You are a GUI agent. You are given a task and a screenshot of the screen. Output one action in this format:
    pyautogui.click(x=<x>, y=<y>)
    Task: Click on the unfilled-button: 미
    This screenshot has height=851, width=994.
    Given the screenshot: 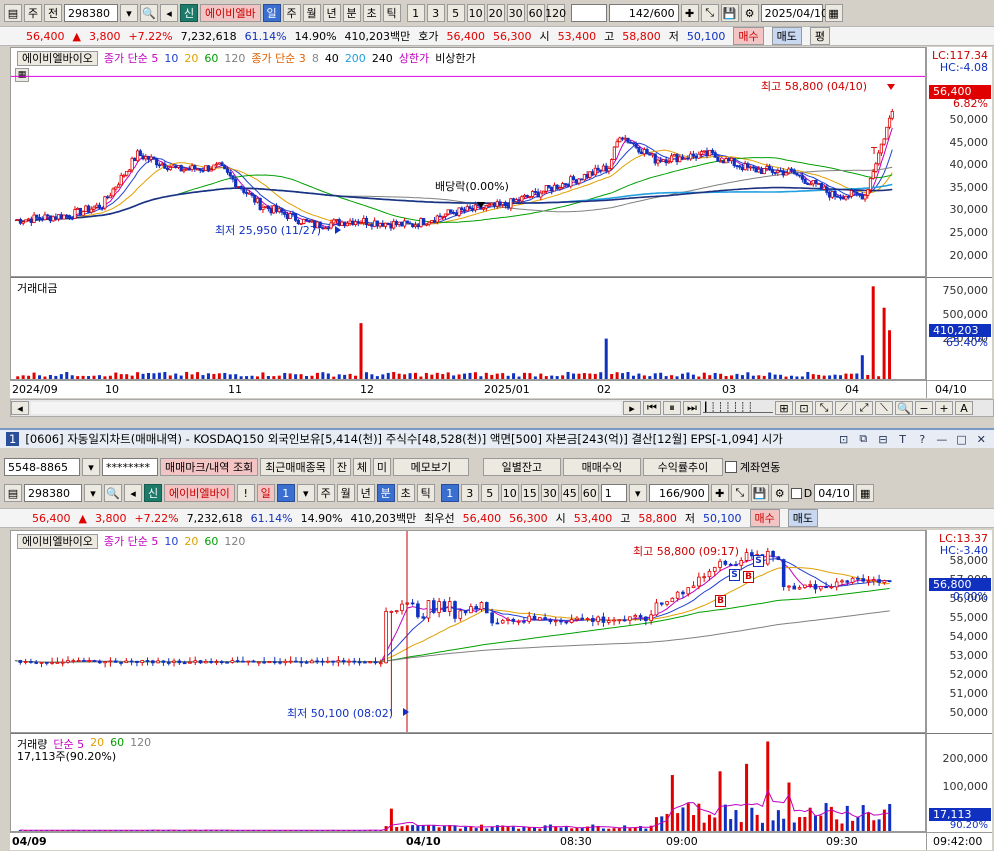 What is the action you would take?
    pyautogui.click(x=381, y=467)
    